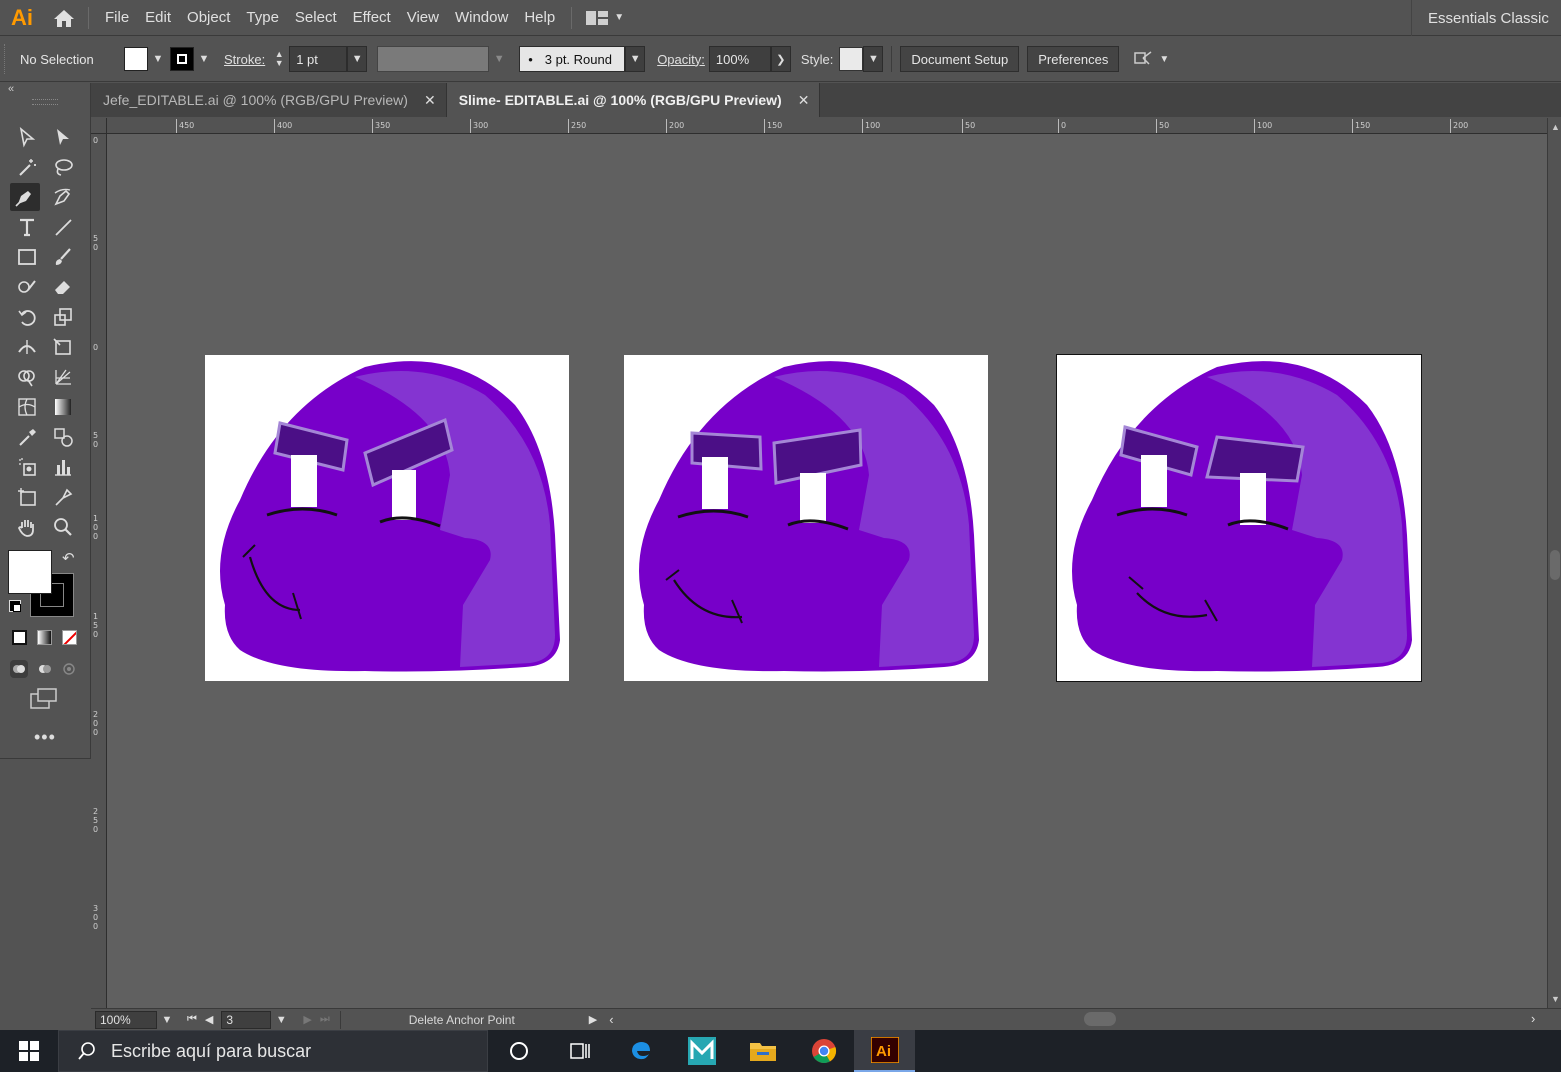 The height and width of the screenshot is (1072, 1561). What do you see at coordinates (126, 1019) in the screenshot?
I see `zoom-field: 100%` at bounding box center [126, 1019].